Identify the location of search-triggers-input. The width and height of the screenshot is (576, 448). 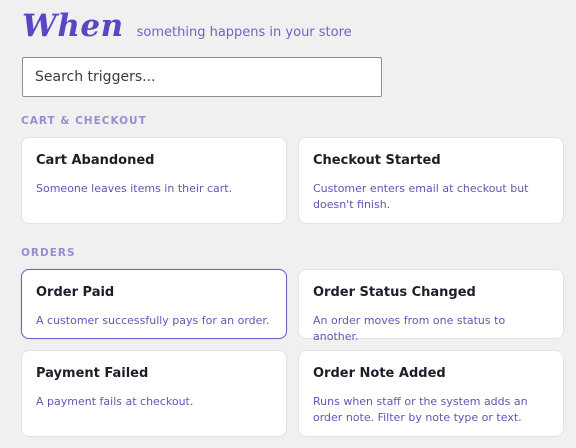
(202, 77).